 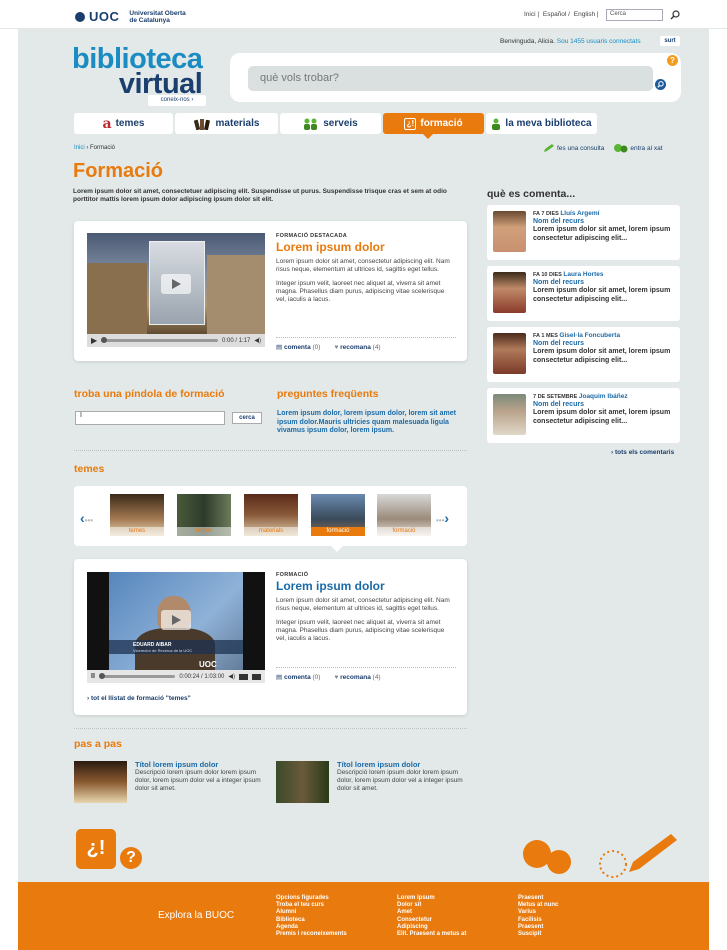 I want to click on comment-meta: FA 10 DIES Laura Hortes, so click(x=568, y=274).